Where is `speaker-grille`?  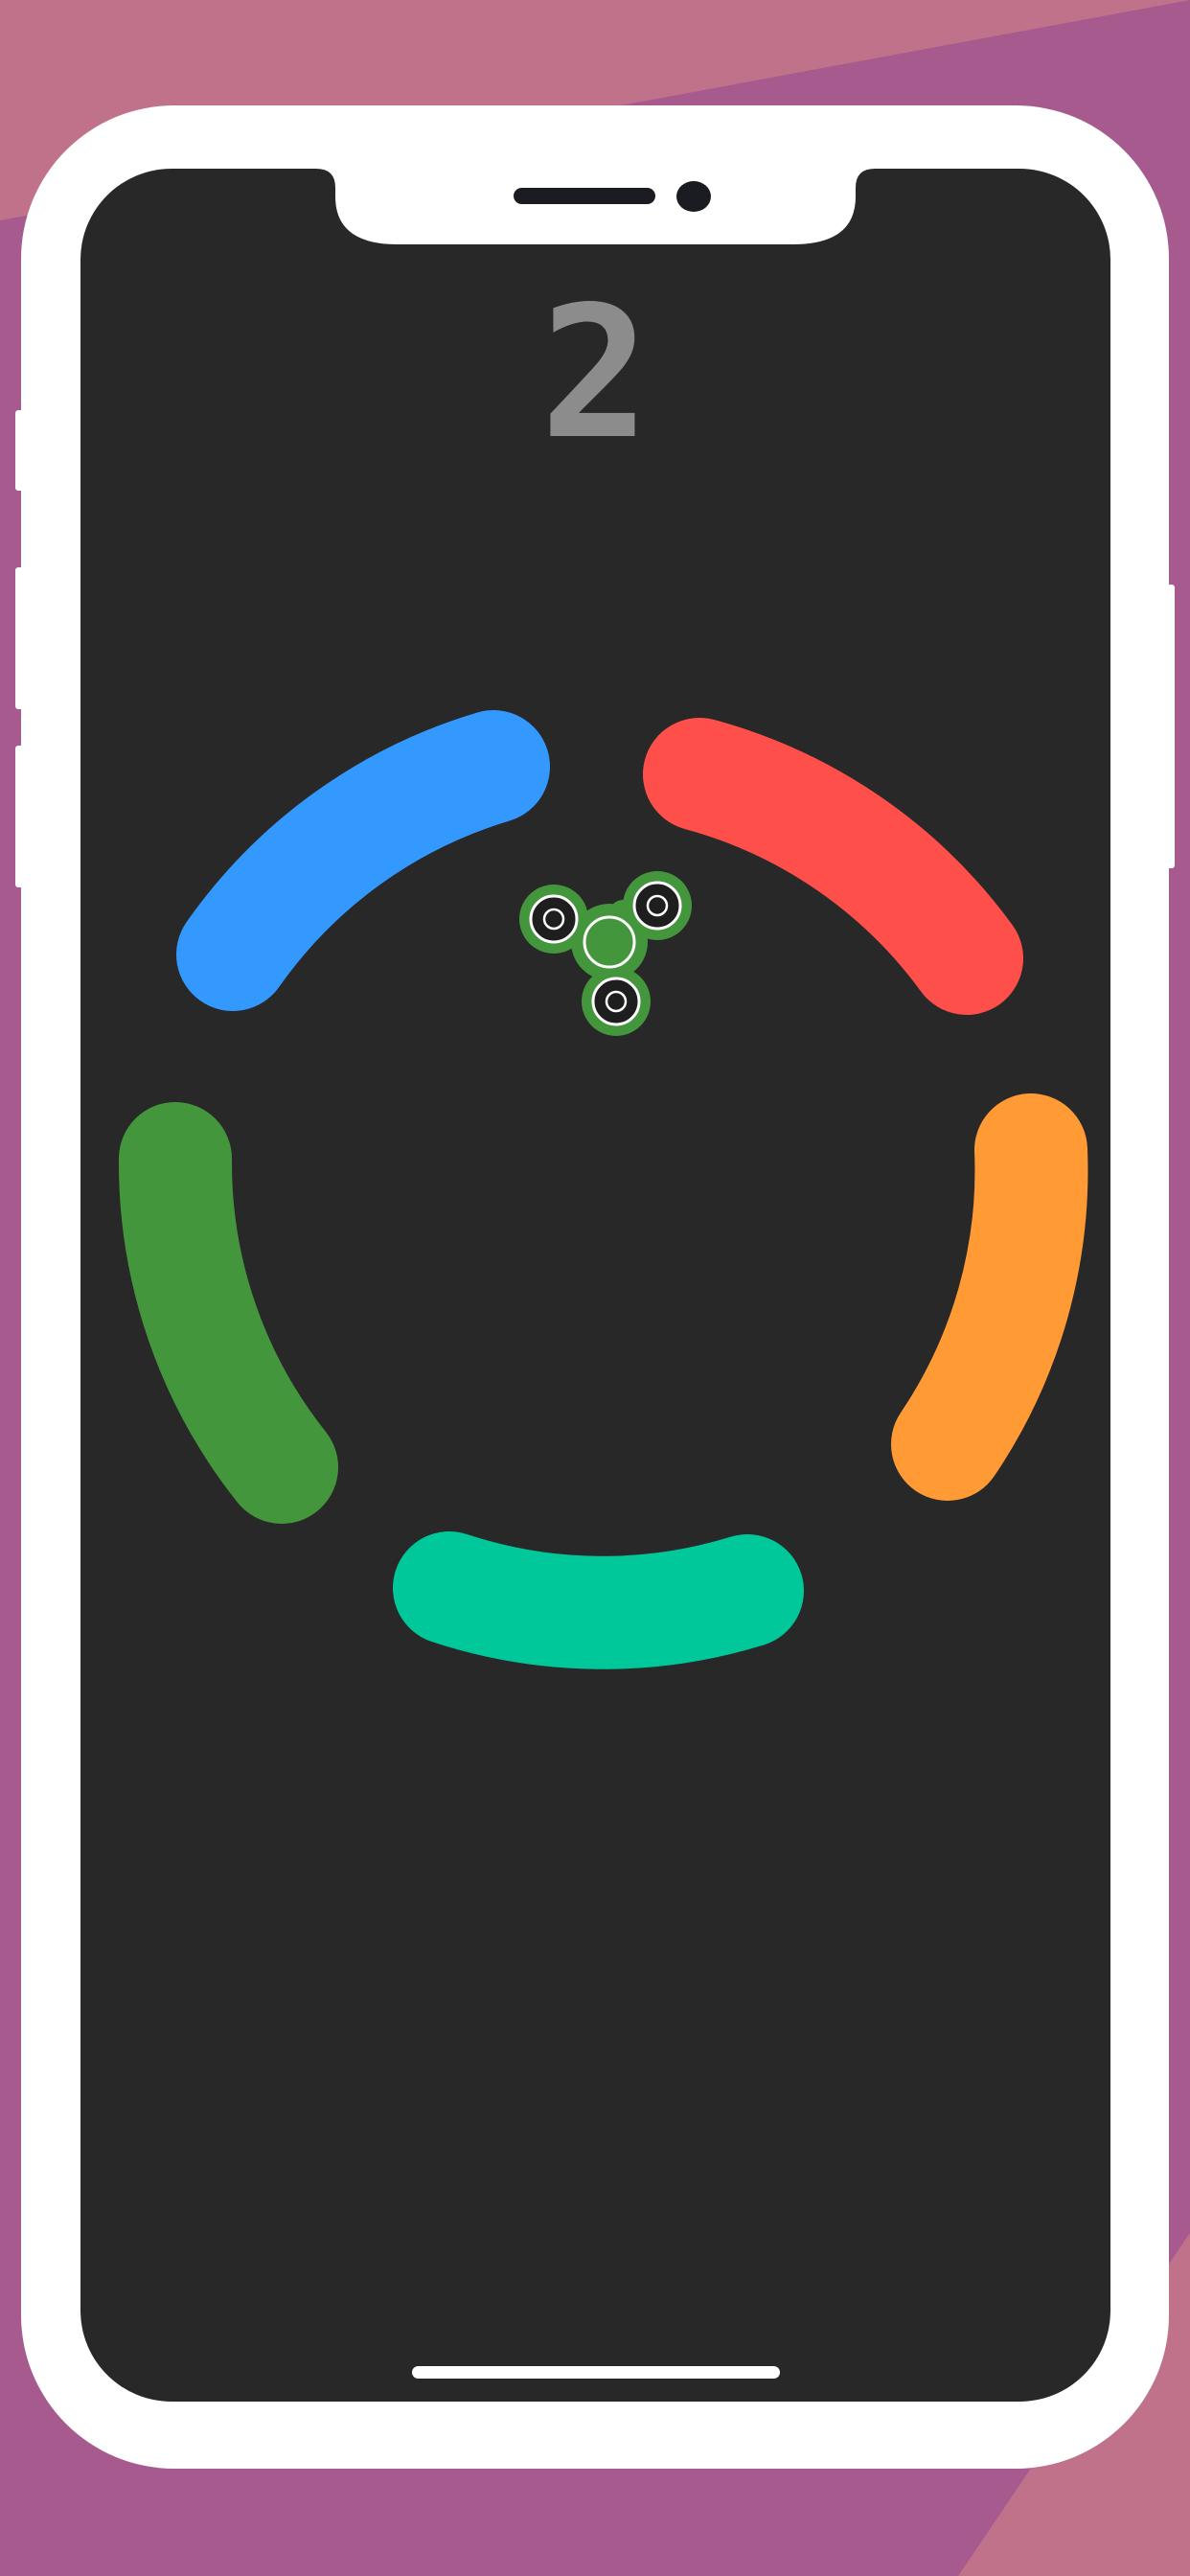 speaker-grille is located at coordinates (585, 196).